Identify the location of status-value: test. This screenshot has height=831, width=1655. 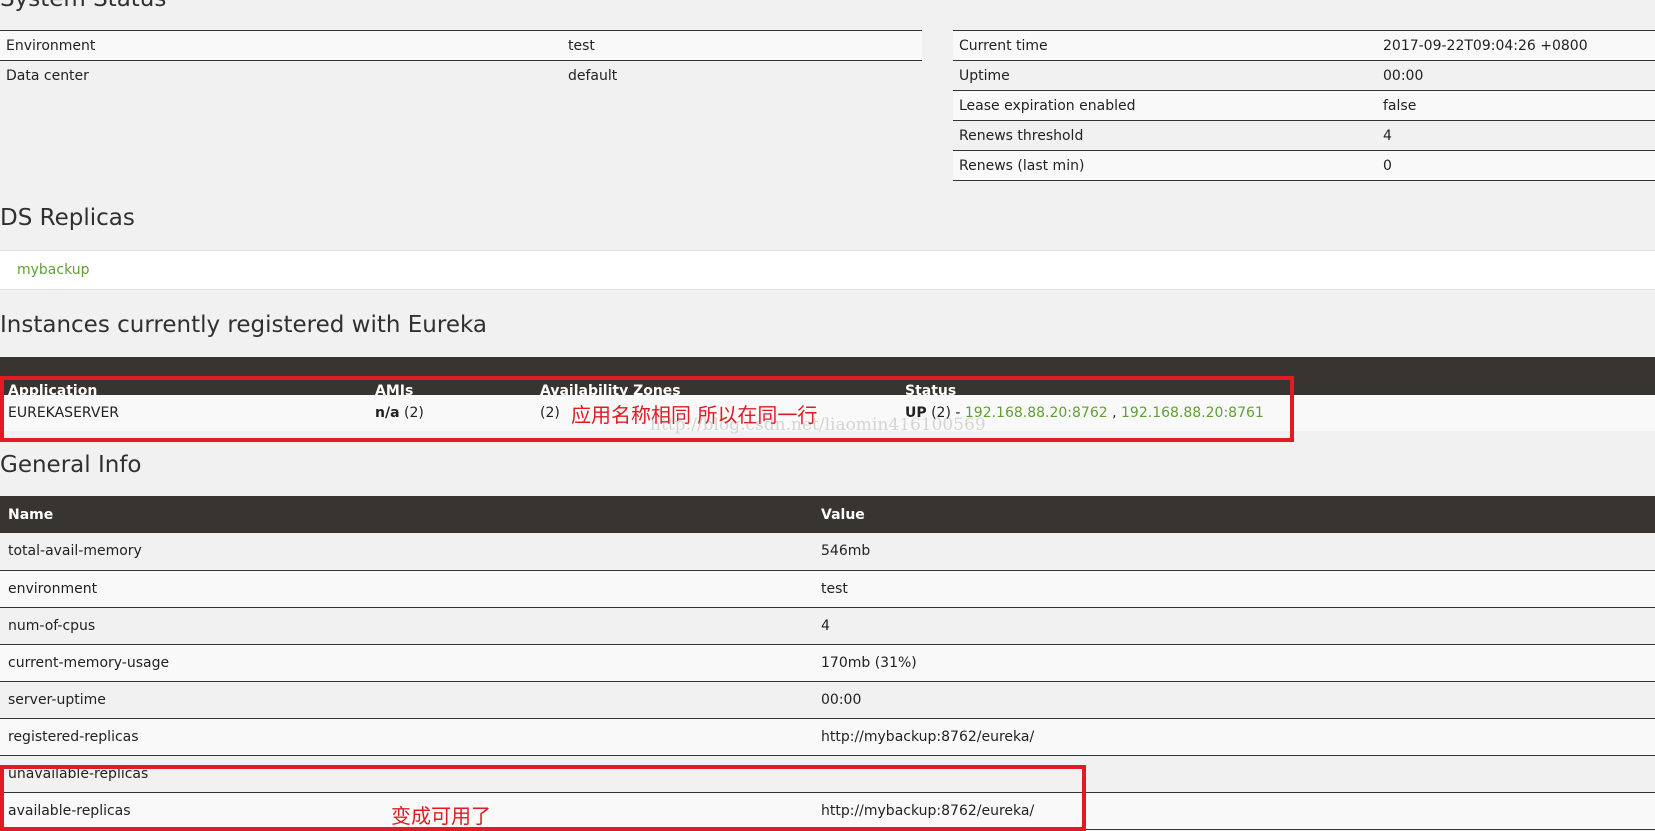
(742, 45).